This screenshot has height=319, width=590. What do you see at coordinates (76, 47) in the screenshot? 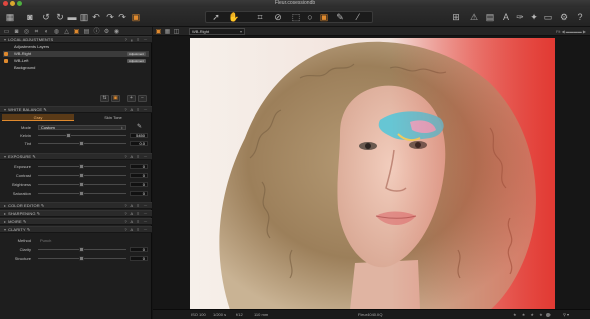
I see `layer-row: Adjustments Layers` at bounding box center [76, 47].